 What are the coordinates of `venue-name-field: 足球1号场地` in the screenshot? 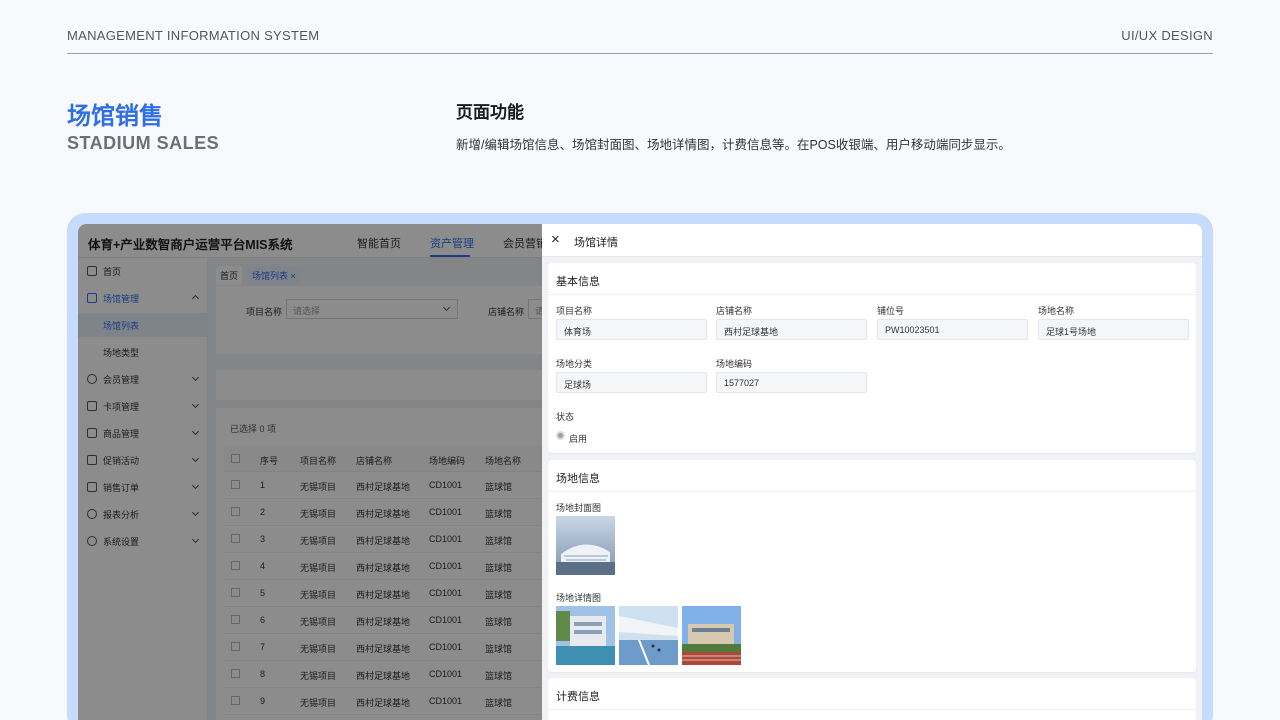 It's located at (1113, 329).